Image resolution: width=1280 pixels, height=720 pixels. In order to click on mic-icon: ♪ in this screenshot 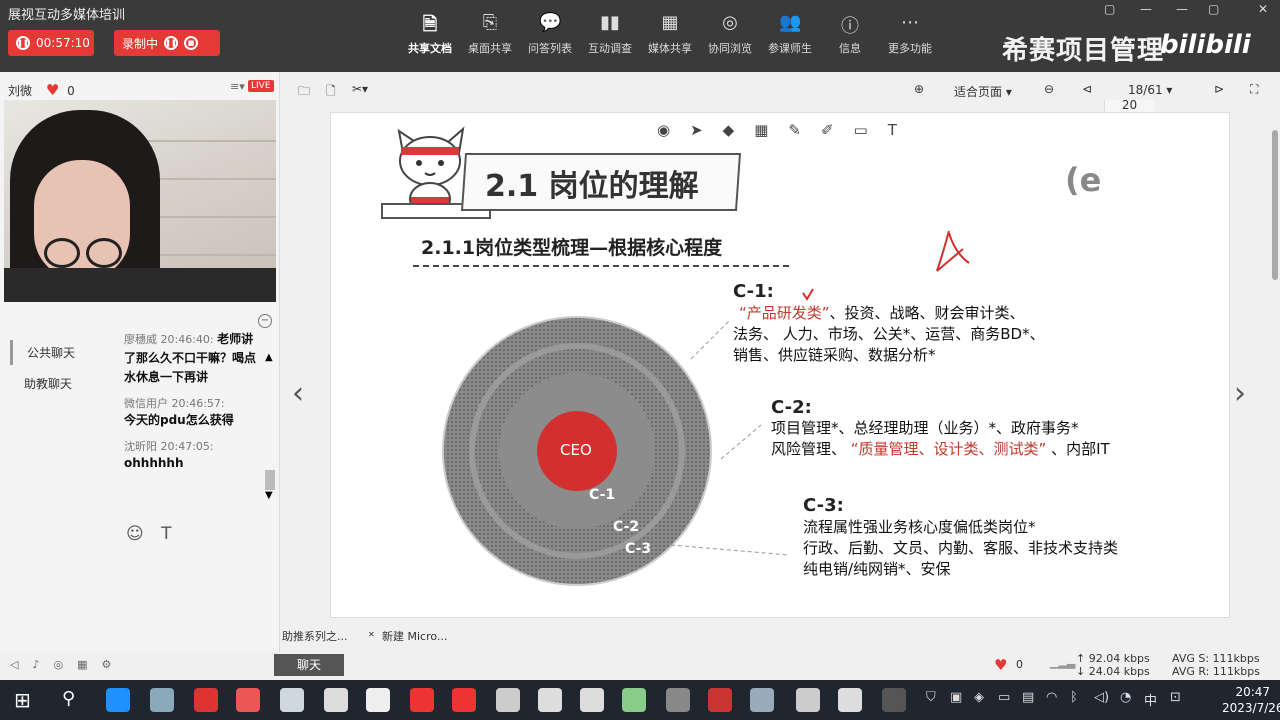, I will do `click(42, 664)`.